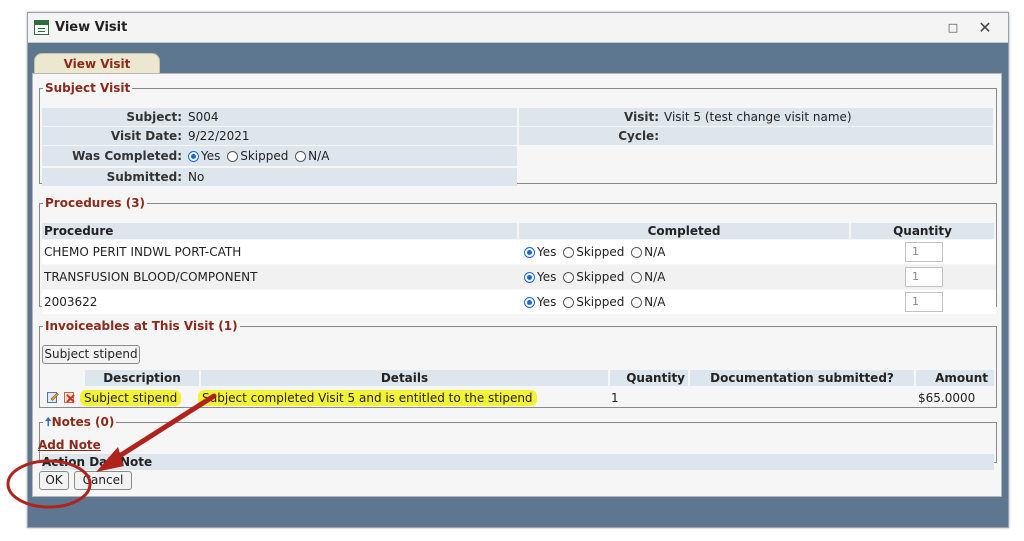  I want to click on submitted-label: Submitted:, so click(144, 177).